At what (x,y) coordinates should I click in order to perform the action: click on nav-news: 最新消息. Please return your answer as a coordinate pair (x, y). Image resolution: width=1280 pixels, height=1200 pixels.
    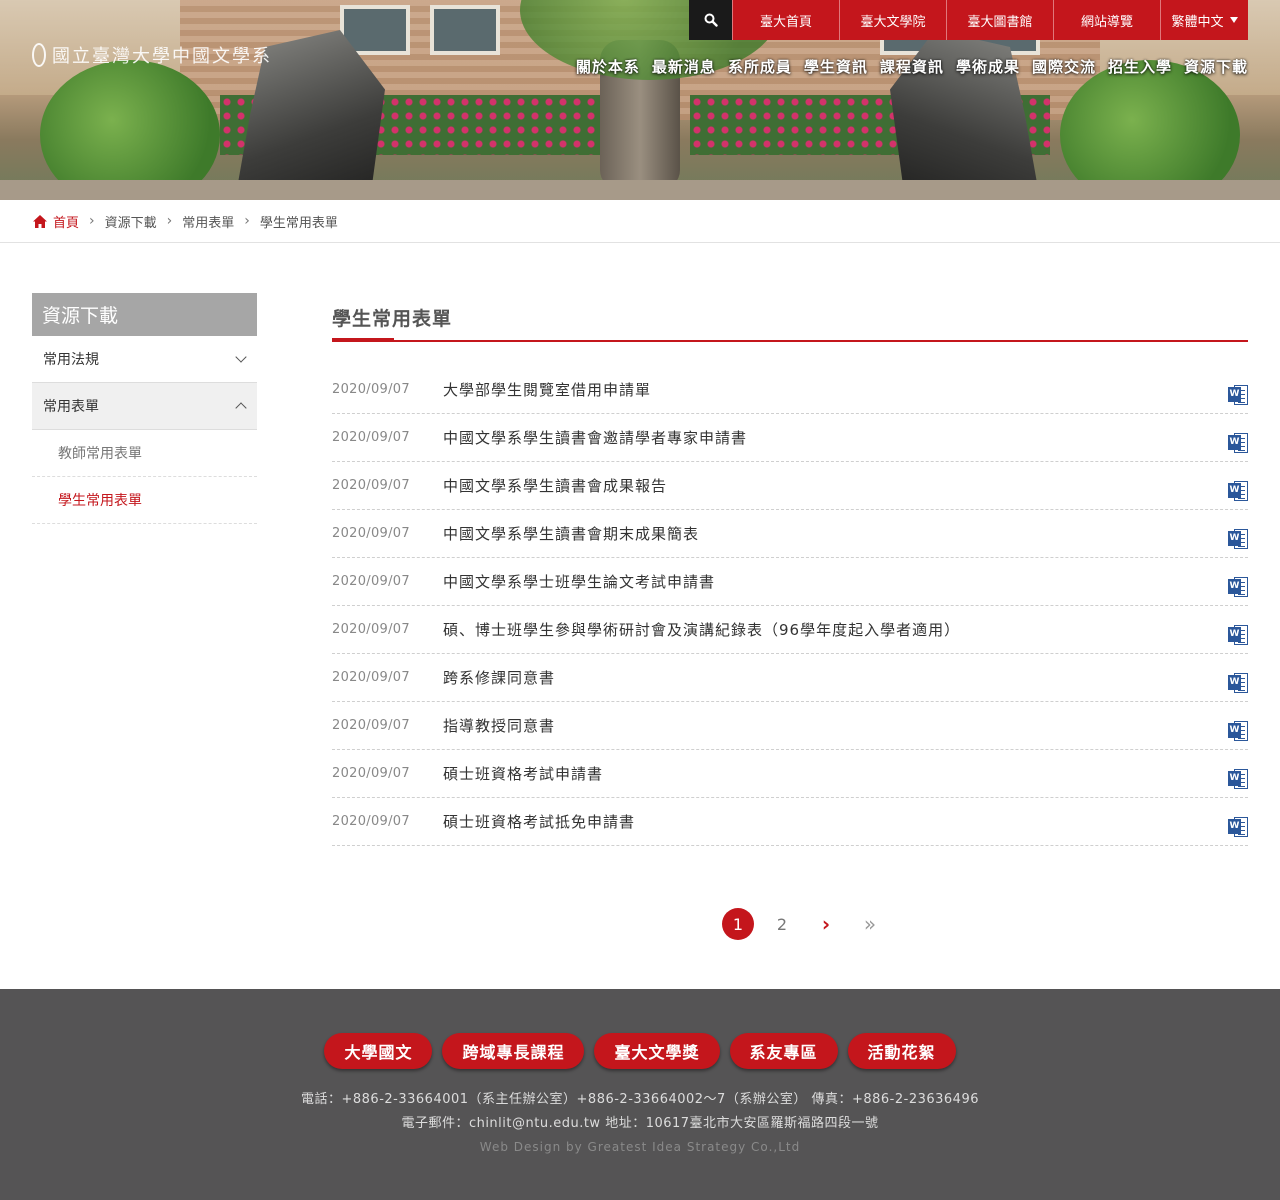
    Looking at the image, I should click on (684, 66).